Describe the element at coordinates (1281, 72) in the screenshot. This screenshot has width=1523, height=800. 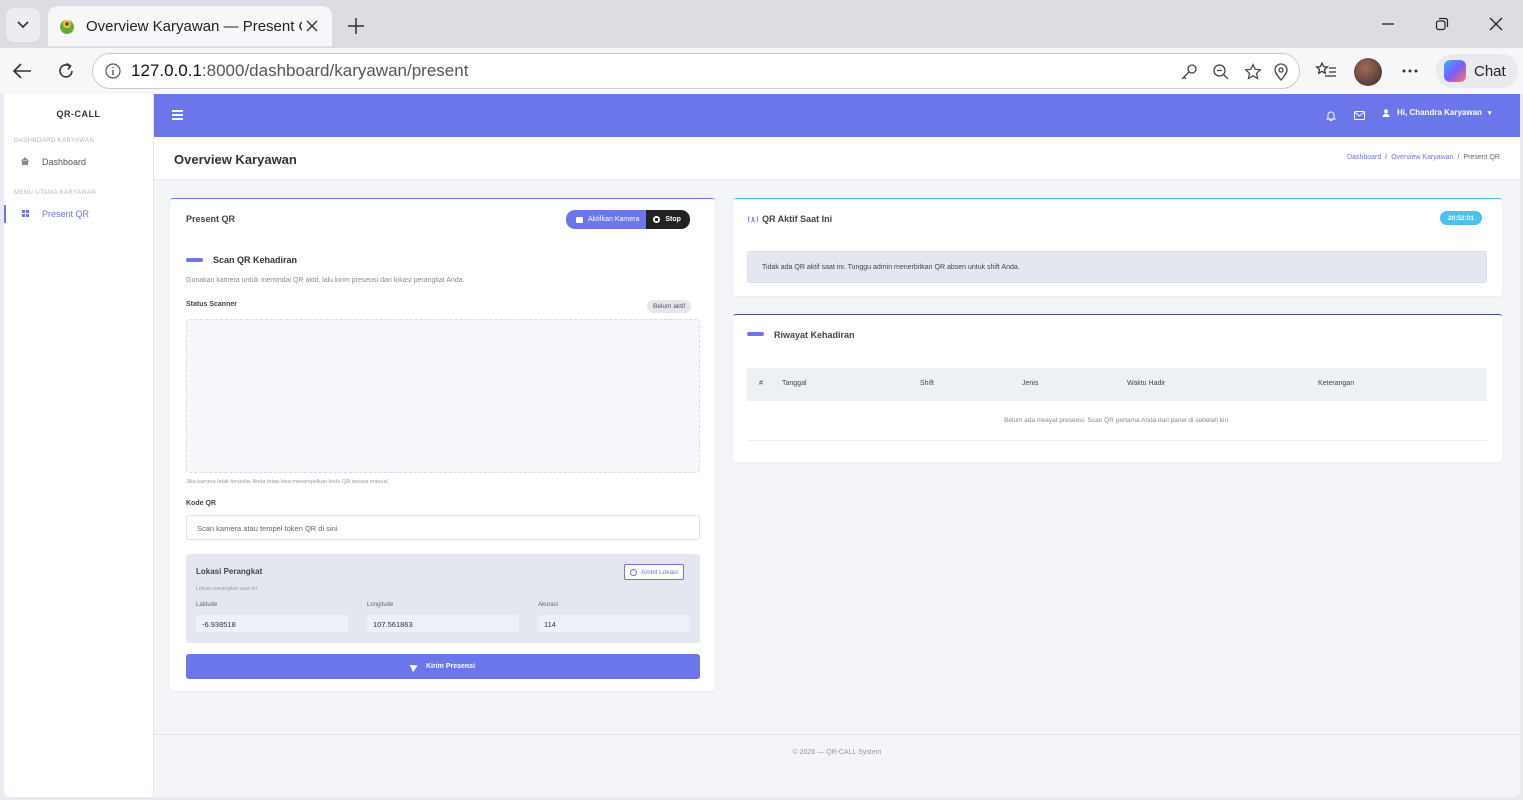
I see `location-pin-icon` at that location.